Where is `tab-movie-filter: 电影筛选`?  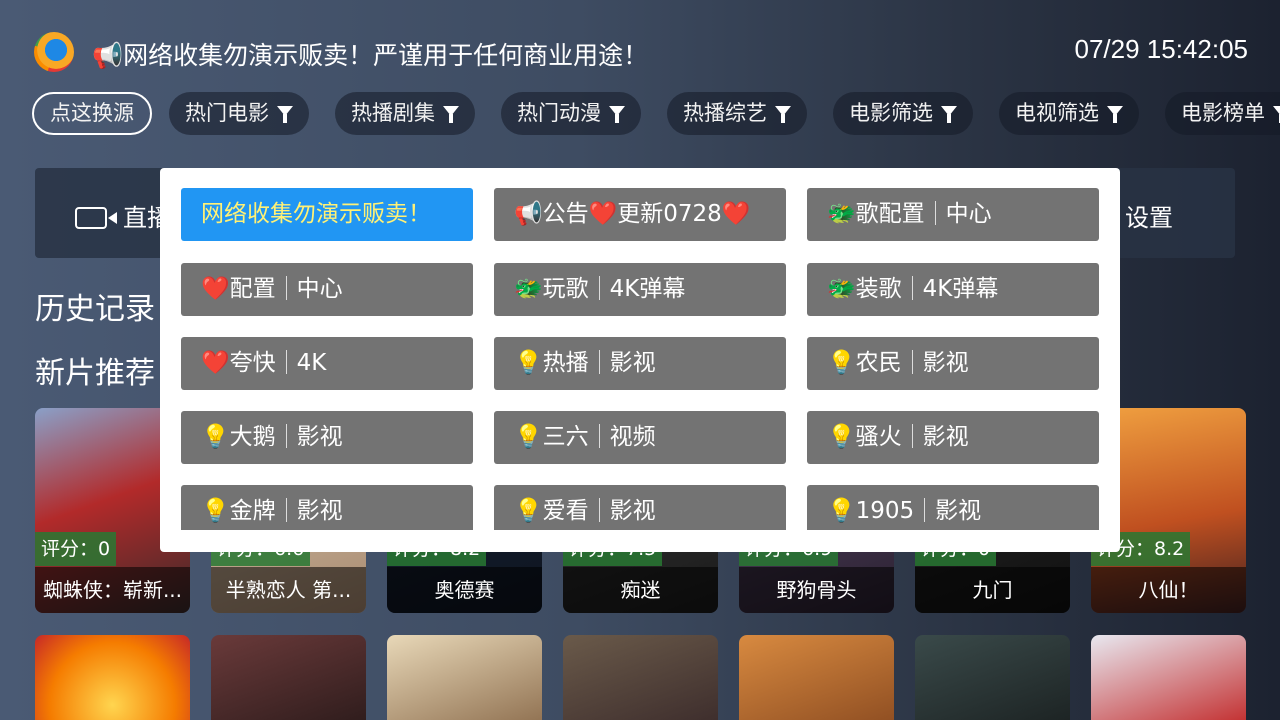 tab-movie-filter: 电影筛选 is located at coordinates (903, 113).